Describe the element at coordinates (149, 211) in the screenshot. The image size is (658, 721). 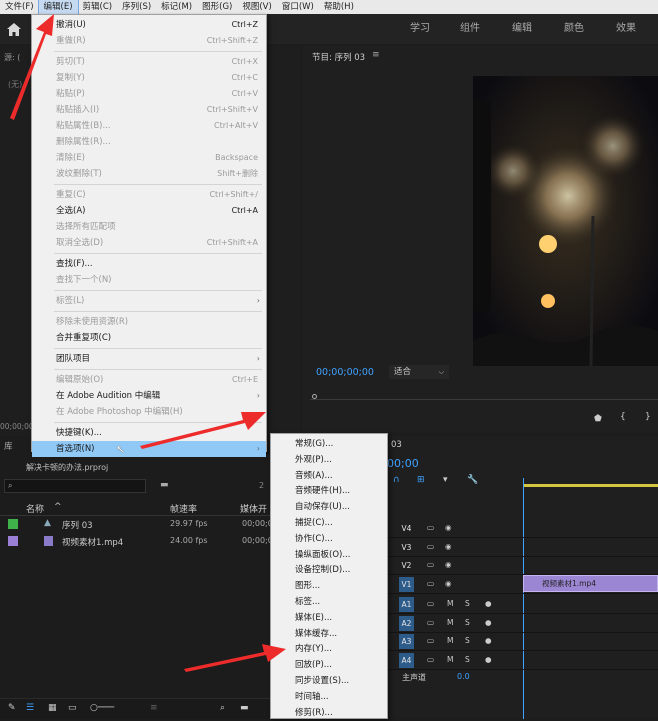
I see `edit-menu-item: 全选(A) Ctrl+A` at that location.